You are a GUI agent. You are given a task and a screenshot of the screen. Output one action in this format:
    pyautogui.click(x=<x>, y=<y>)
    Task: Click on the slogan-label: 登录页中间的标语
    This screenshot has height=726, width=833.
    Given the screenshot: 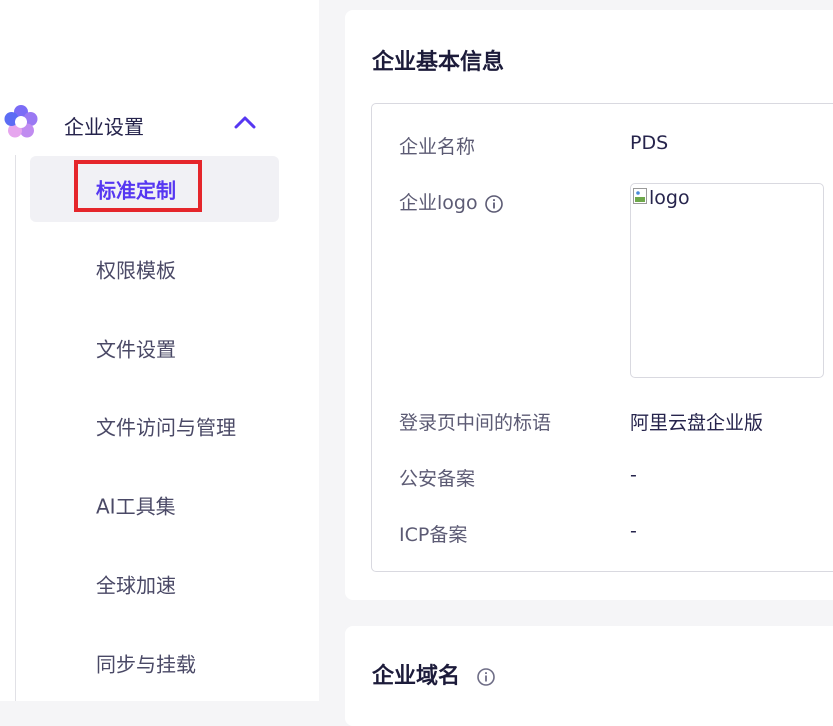 What is the action you would take?
    pyautogui.click(x=475, y=423)
    